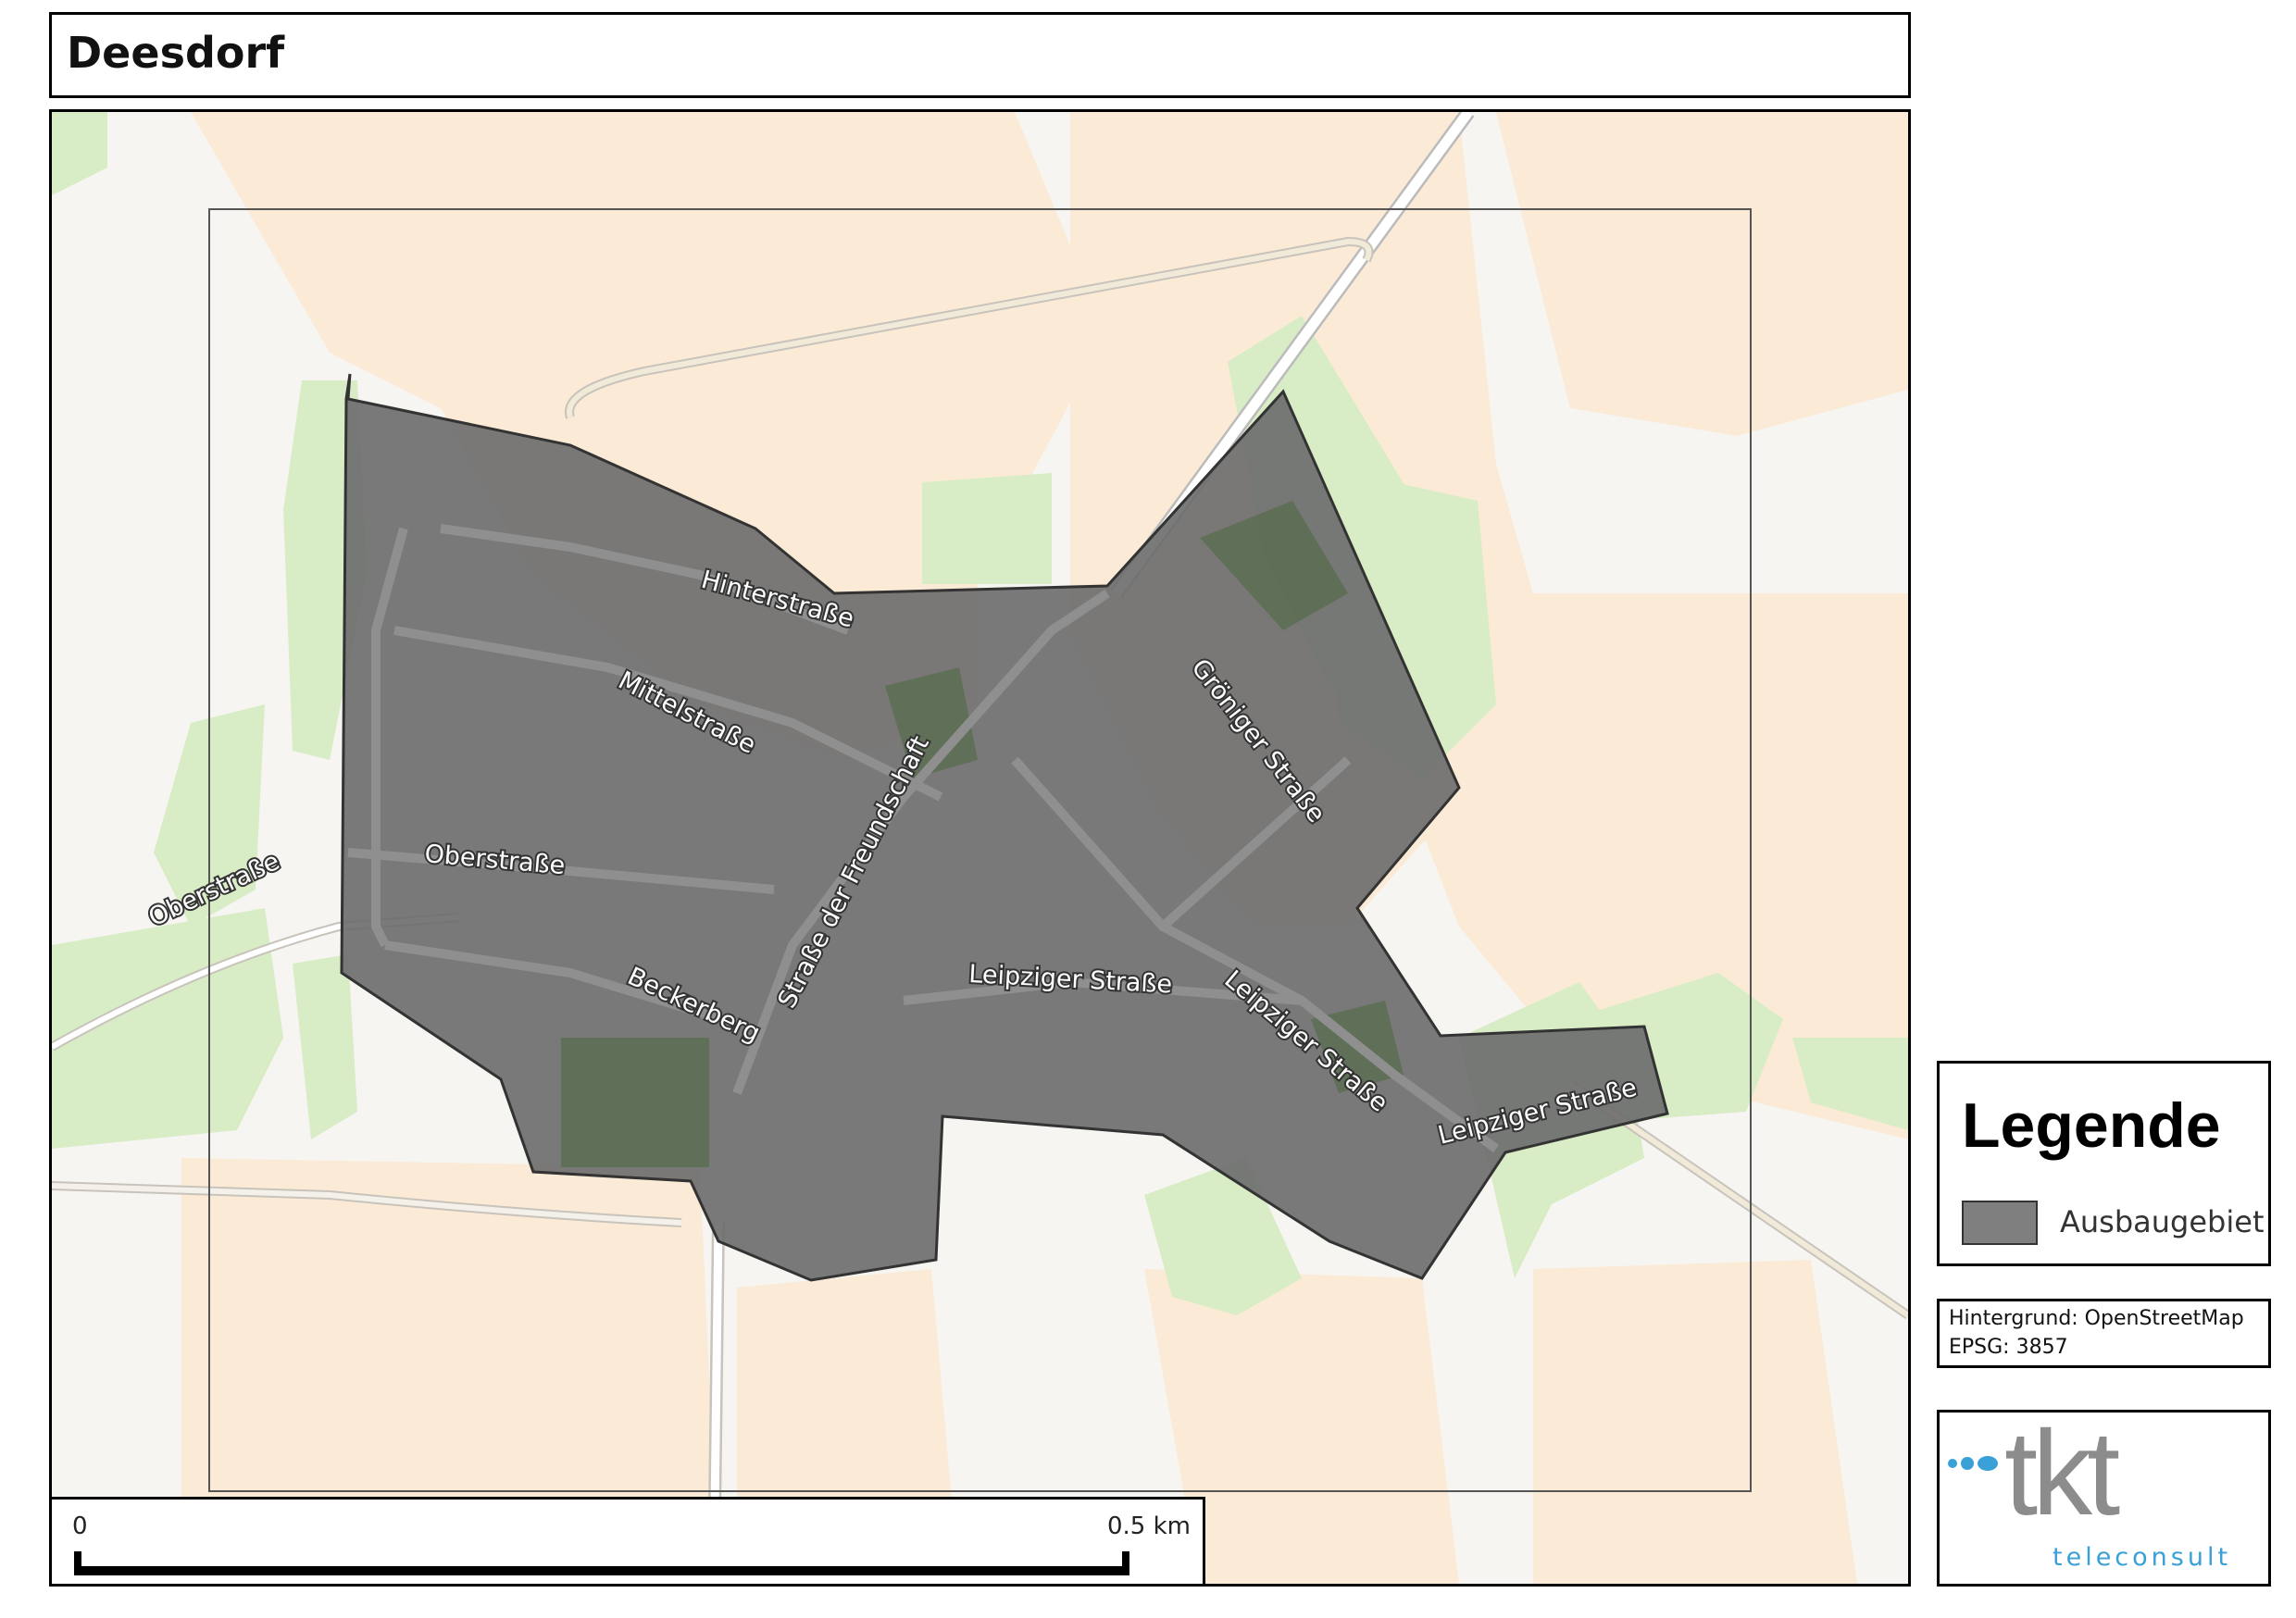 The width and height of the screenshot is (2296, 1618). I want to click on scale-bar, so click(601, 1570).